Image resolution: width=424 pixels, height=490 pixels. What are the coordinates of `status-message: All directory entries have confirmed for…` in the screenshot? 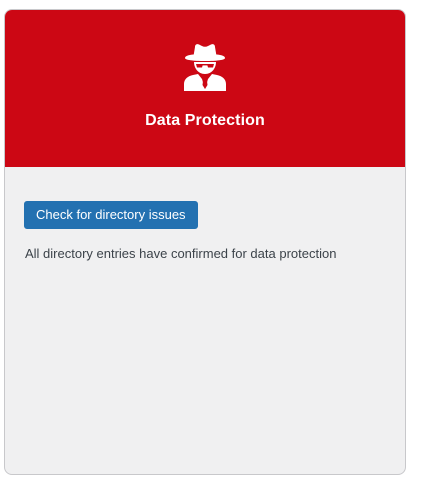 It's located at (181, 253).